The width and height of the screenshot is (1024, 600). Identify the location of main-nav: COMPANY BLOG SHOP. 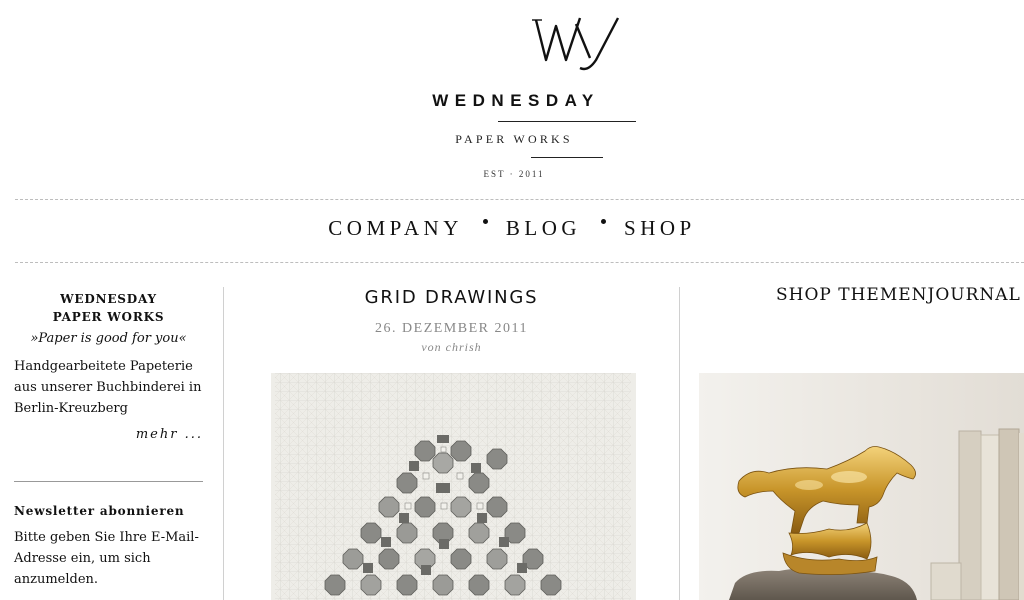
(512, 228).